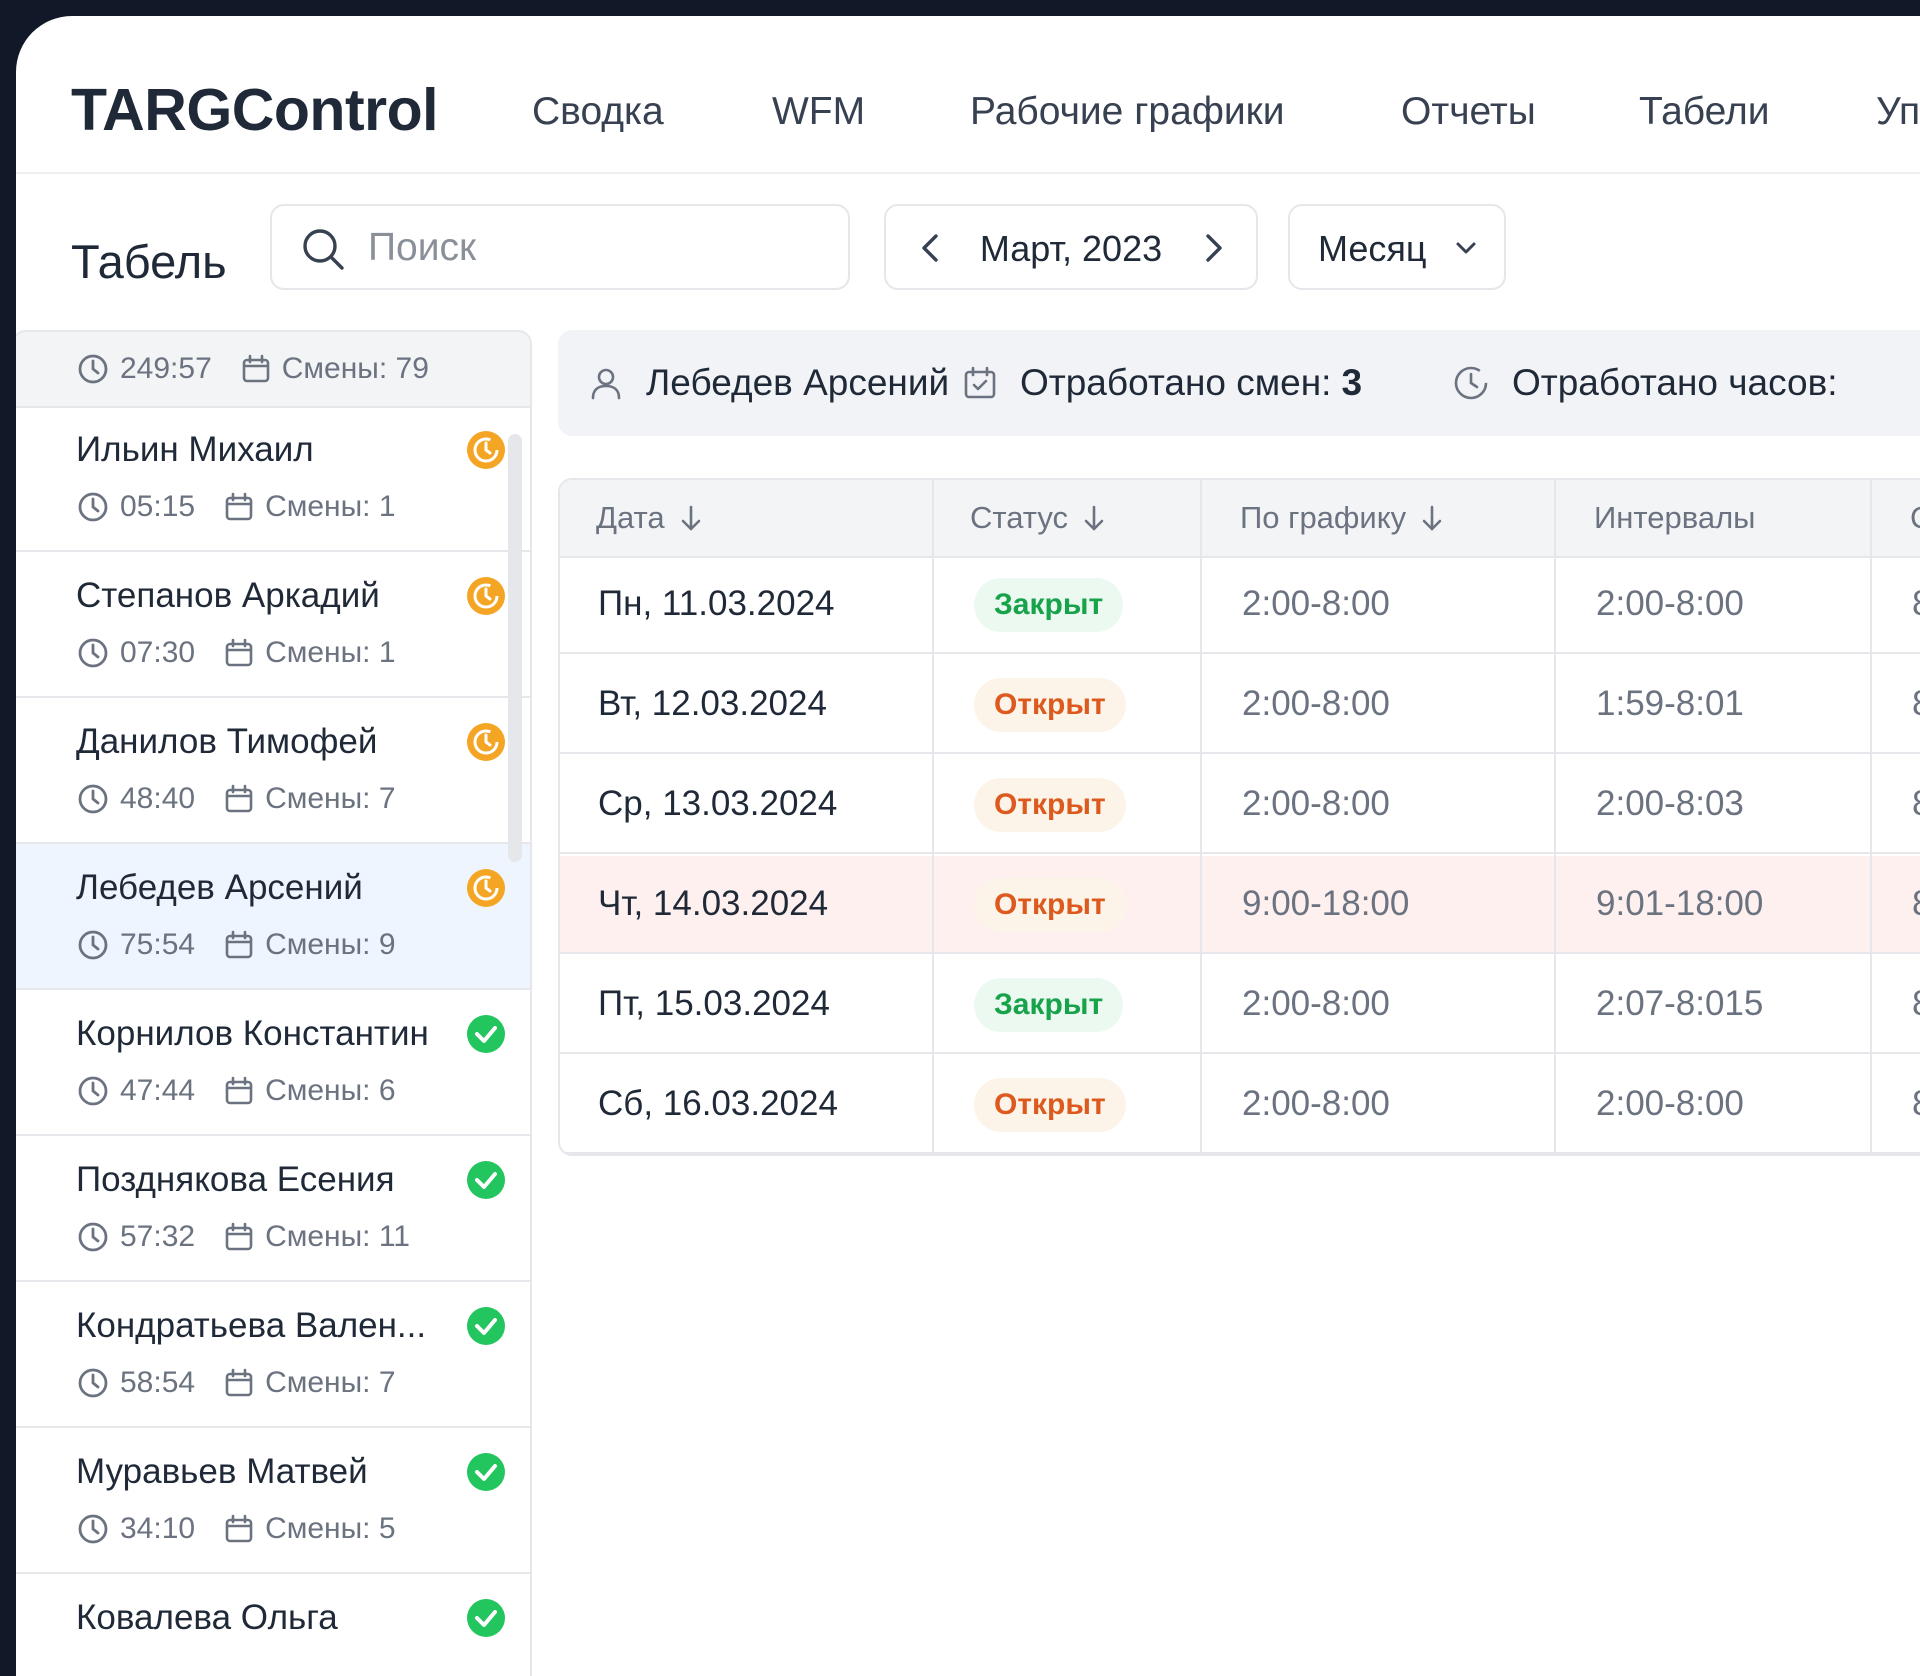 The height and width of the screenshot is (1676, 1920). I want to click on brand-logo: TARGControl, so click(255, 110).